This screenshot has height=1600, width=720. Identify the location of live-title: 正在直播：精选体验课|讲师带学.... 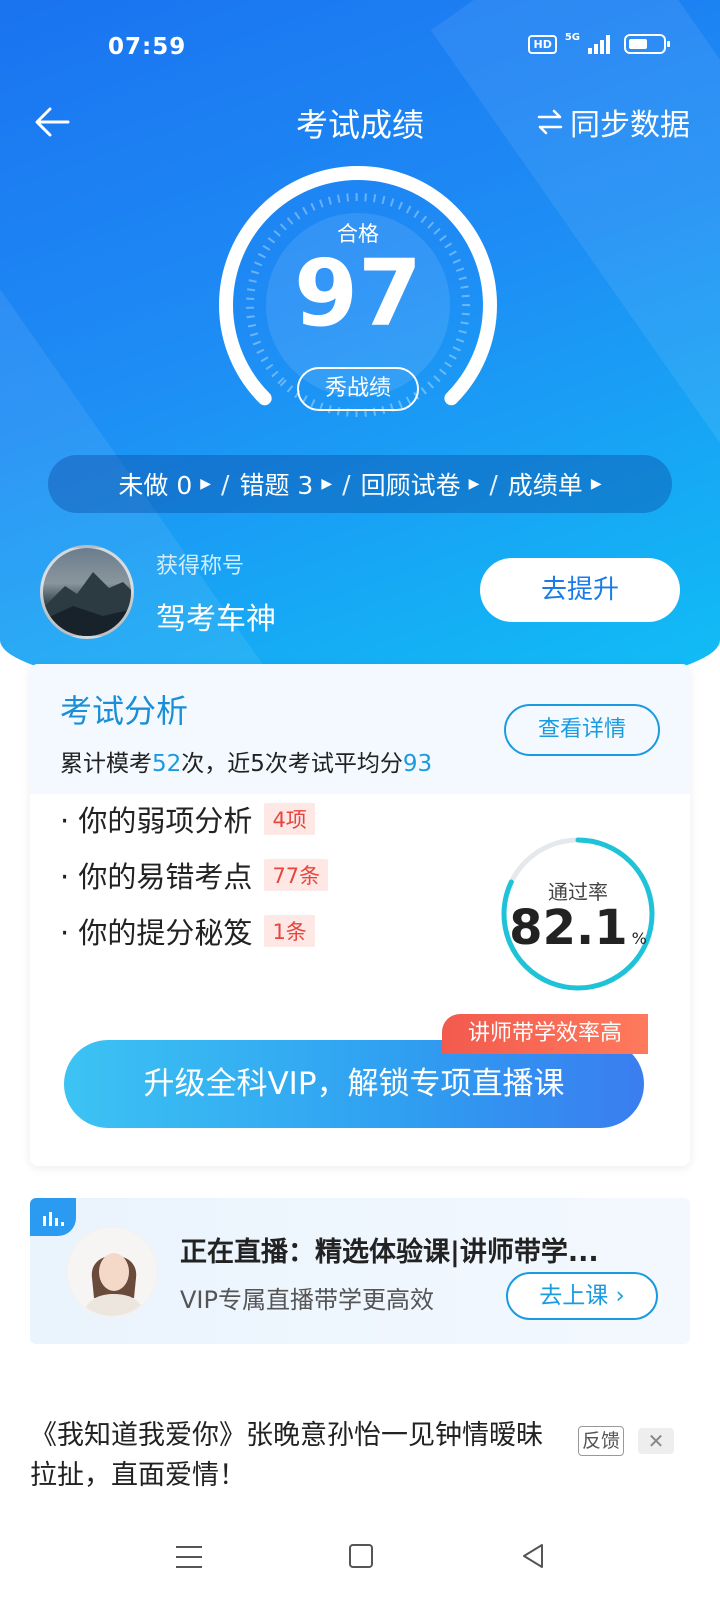
(389, 1252).